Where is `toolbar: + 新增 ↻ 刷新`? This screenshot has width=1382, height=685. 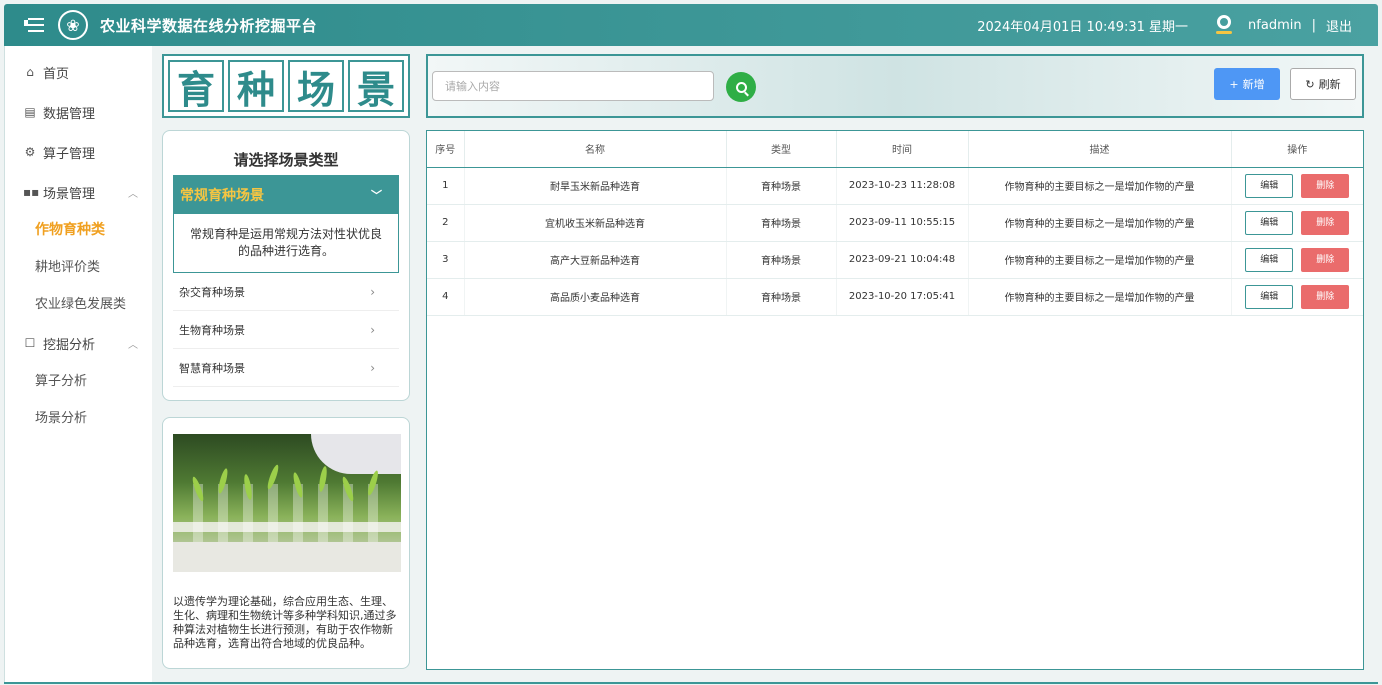
toolbar: + 新增 ↻ 刷新 is located at coordinates (895, 86).